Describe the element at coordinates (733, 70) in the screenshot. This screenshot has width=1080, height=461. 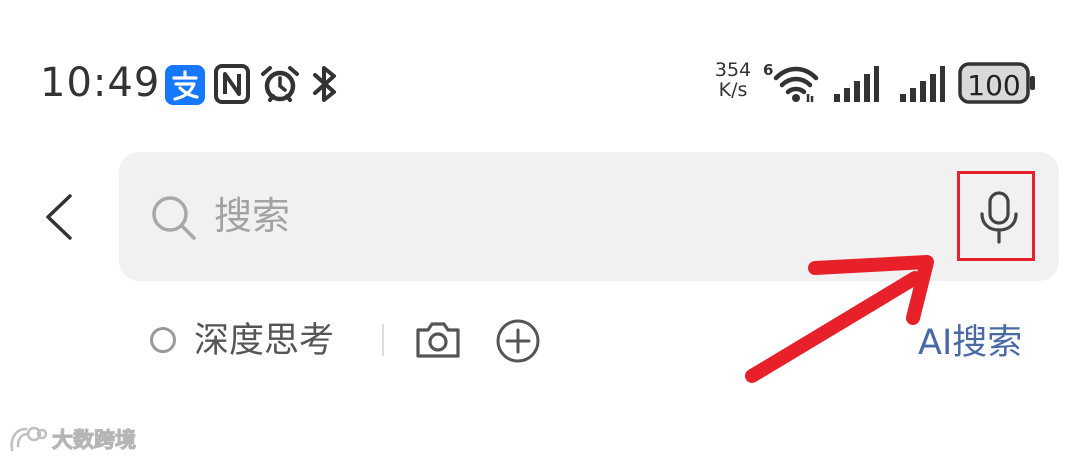
I see `network-speed-value: 354` at that location.